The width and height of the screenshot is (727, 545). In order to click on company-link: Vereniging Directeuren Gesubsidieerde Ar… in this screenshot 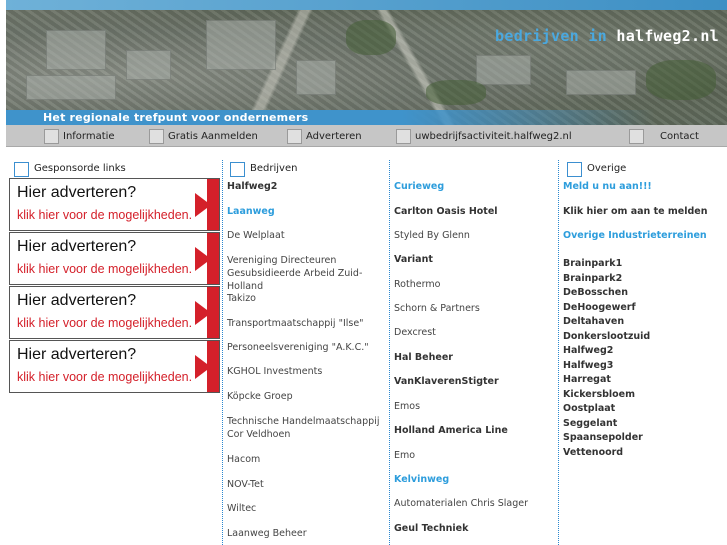, I will do `click(307, 273)`.